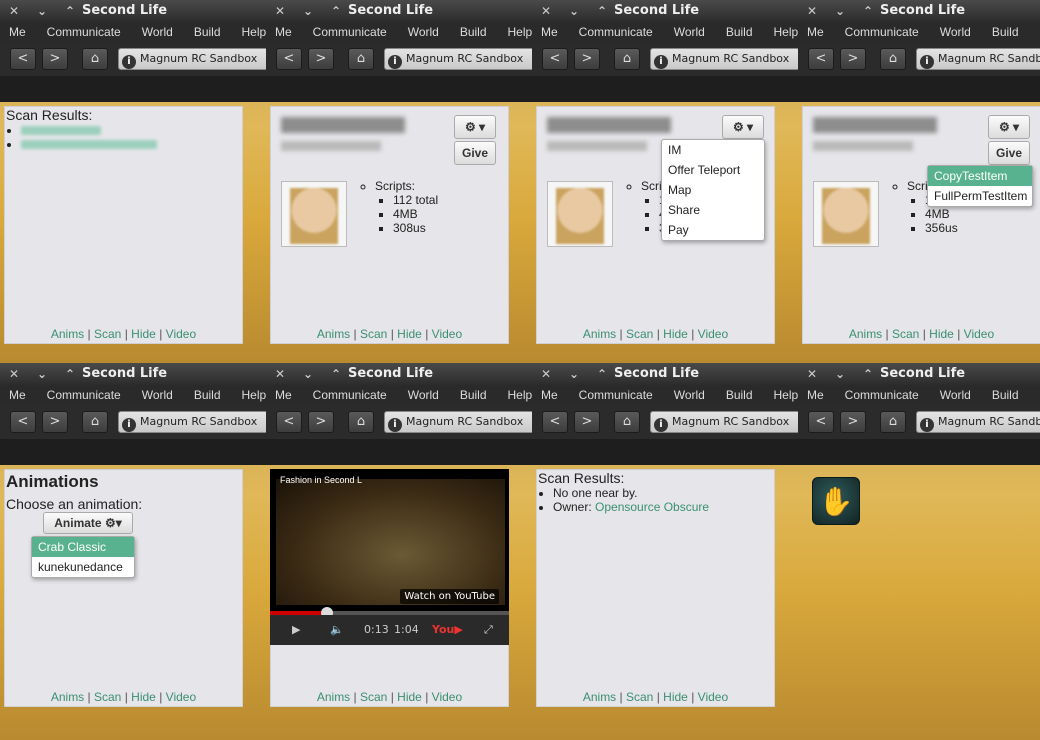 This screenshot has width=1040, height=740. I want to click on menu-item-copy-test-item: CopyTestItem, so click(980, 176).